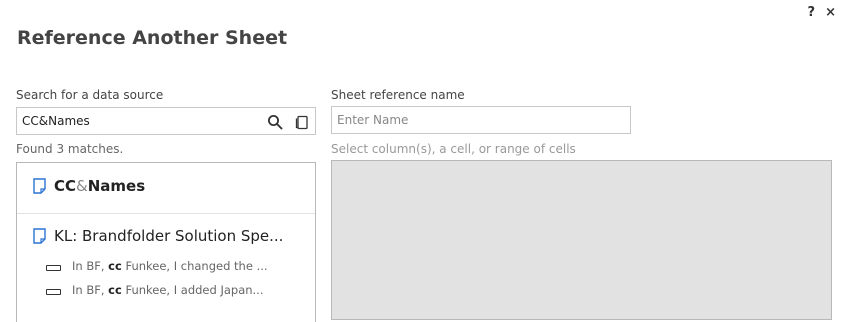 The height and width of the screenshot is (322, 844). I want to click on search-icon, so click(275, 122).